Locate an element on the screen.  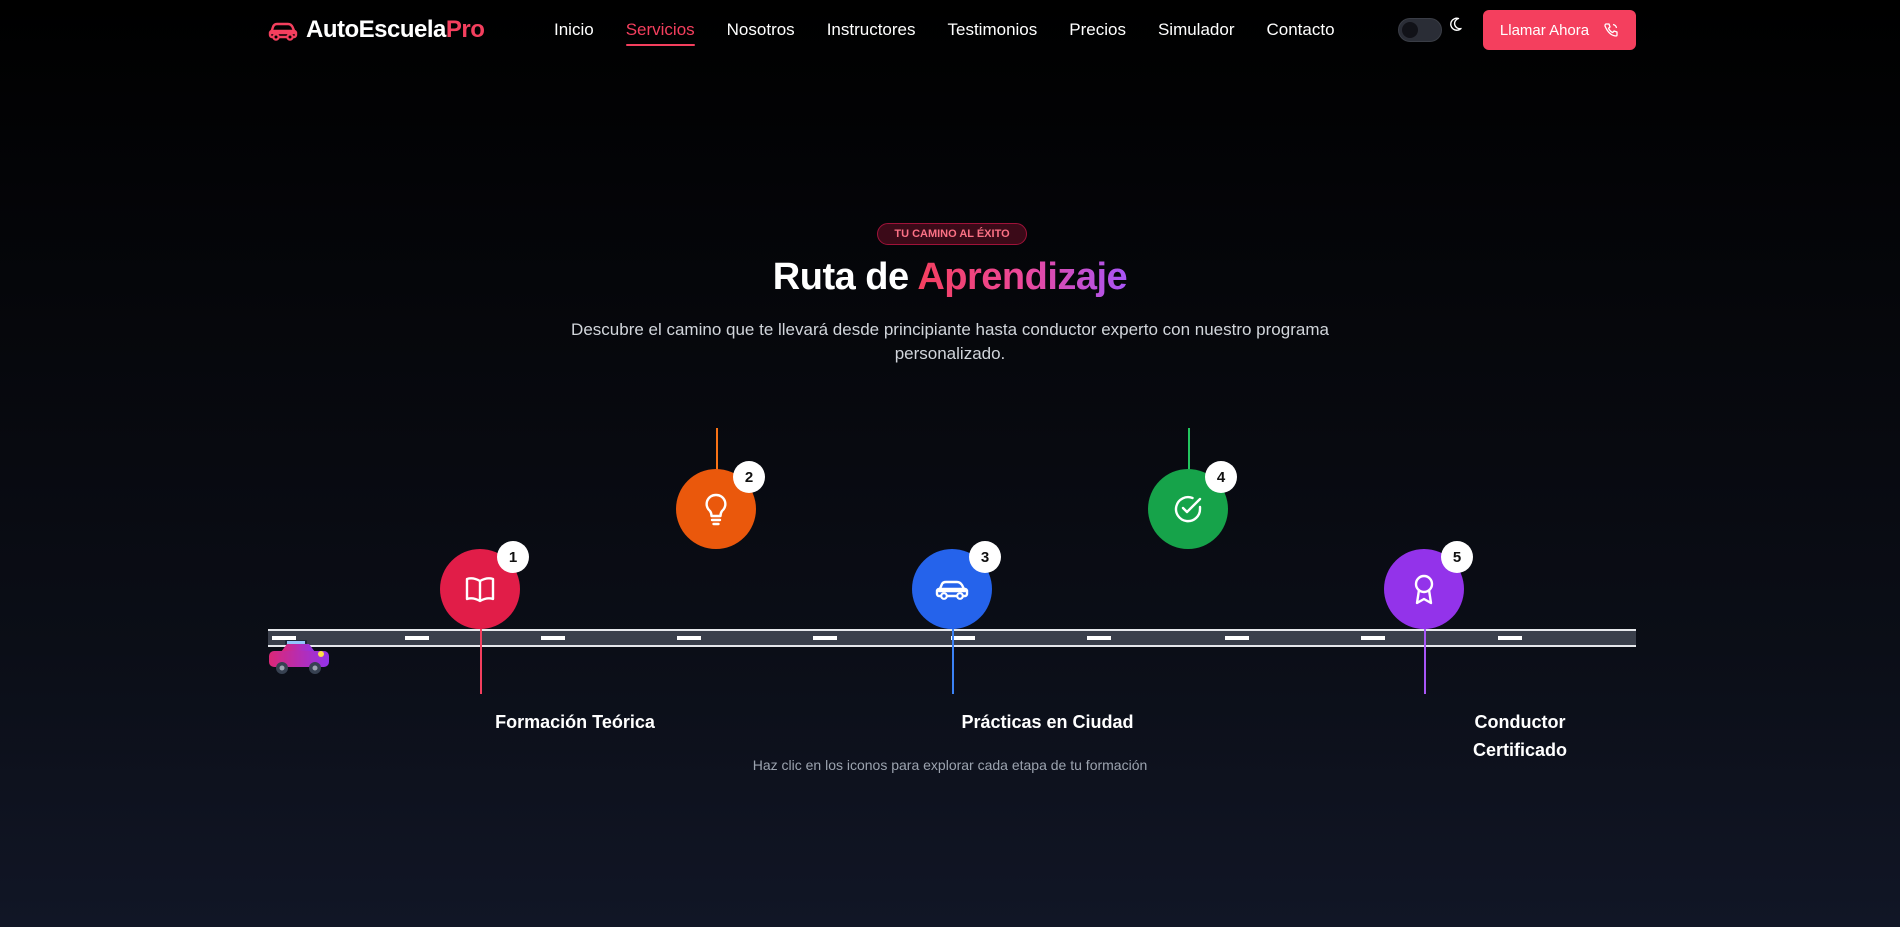
nav-link-servicios: Servicios is located at coordinates (660, 32).